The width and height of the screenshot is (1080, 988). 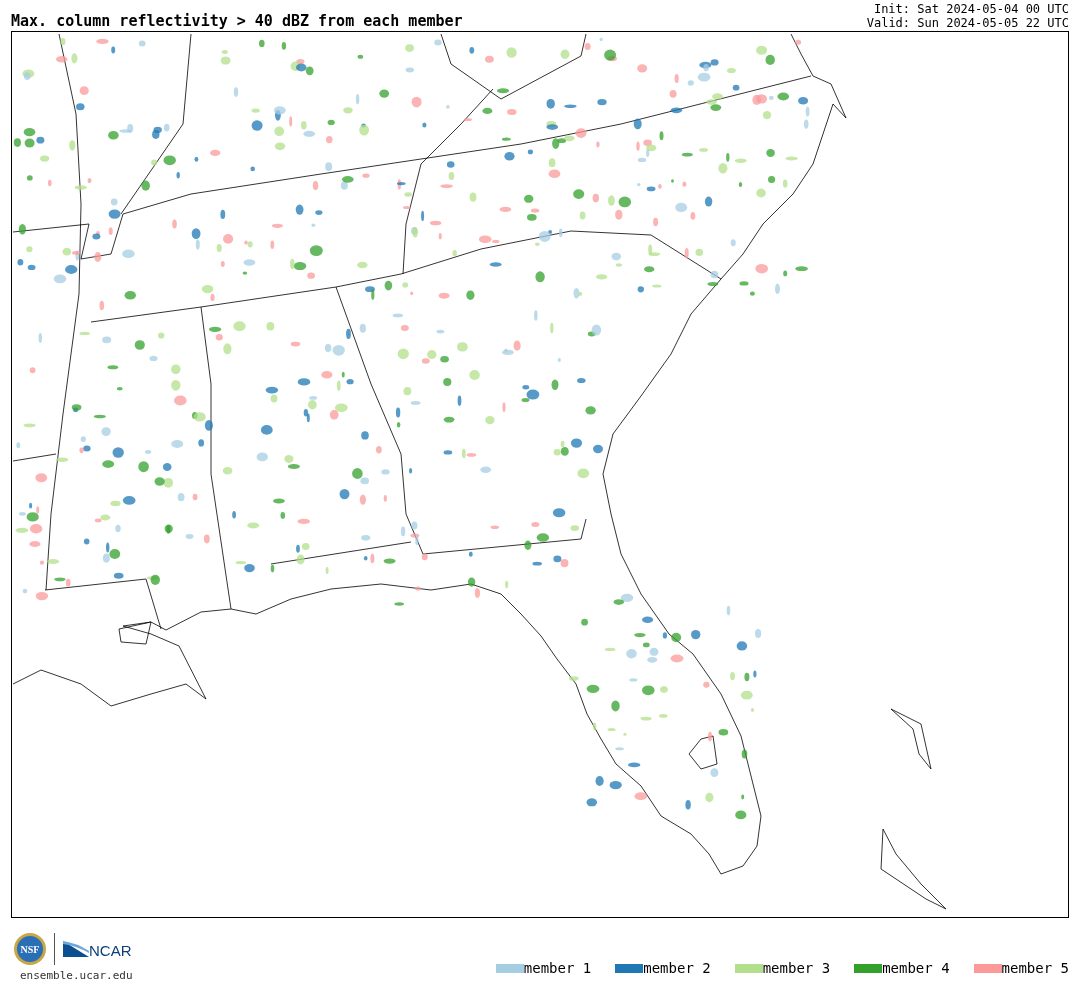 I want to click on init-time: Init: Sat 2024-05-04 00 UTC, so click(x=971, y=9).